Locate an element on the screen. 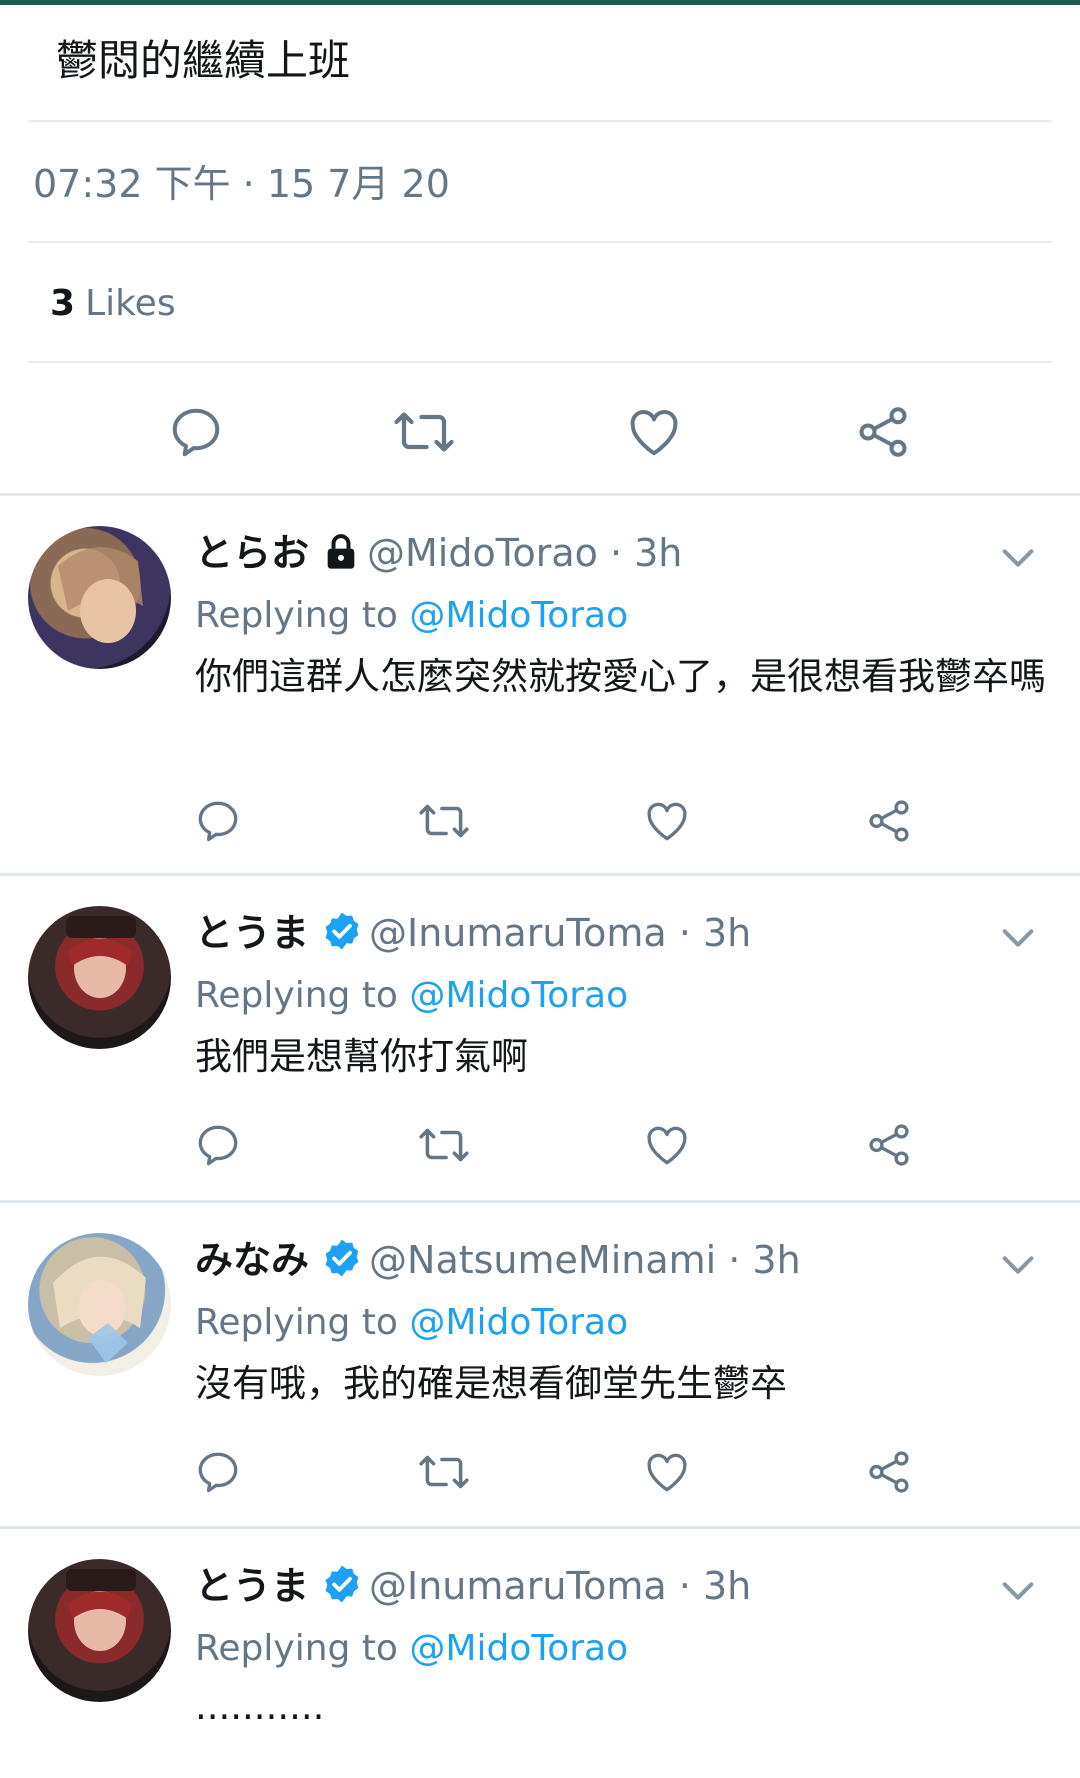  lock-icon is located at coordinates (341, 558).